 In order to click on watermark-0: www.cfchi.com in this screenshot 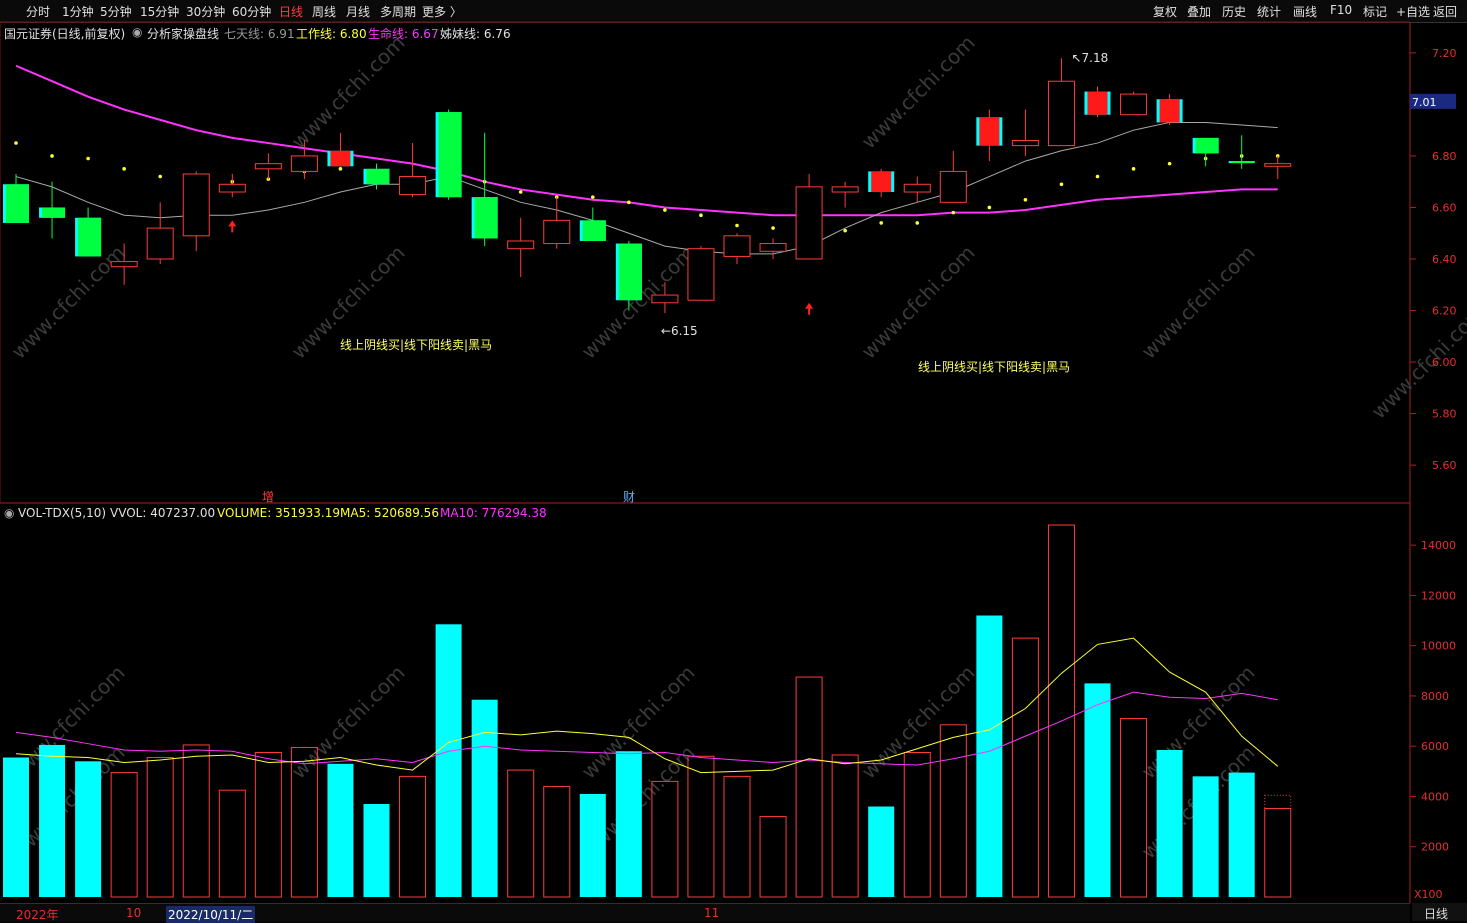, I will do `click(68, 302)`.